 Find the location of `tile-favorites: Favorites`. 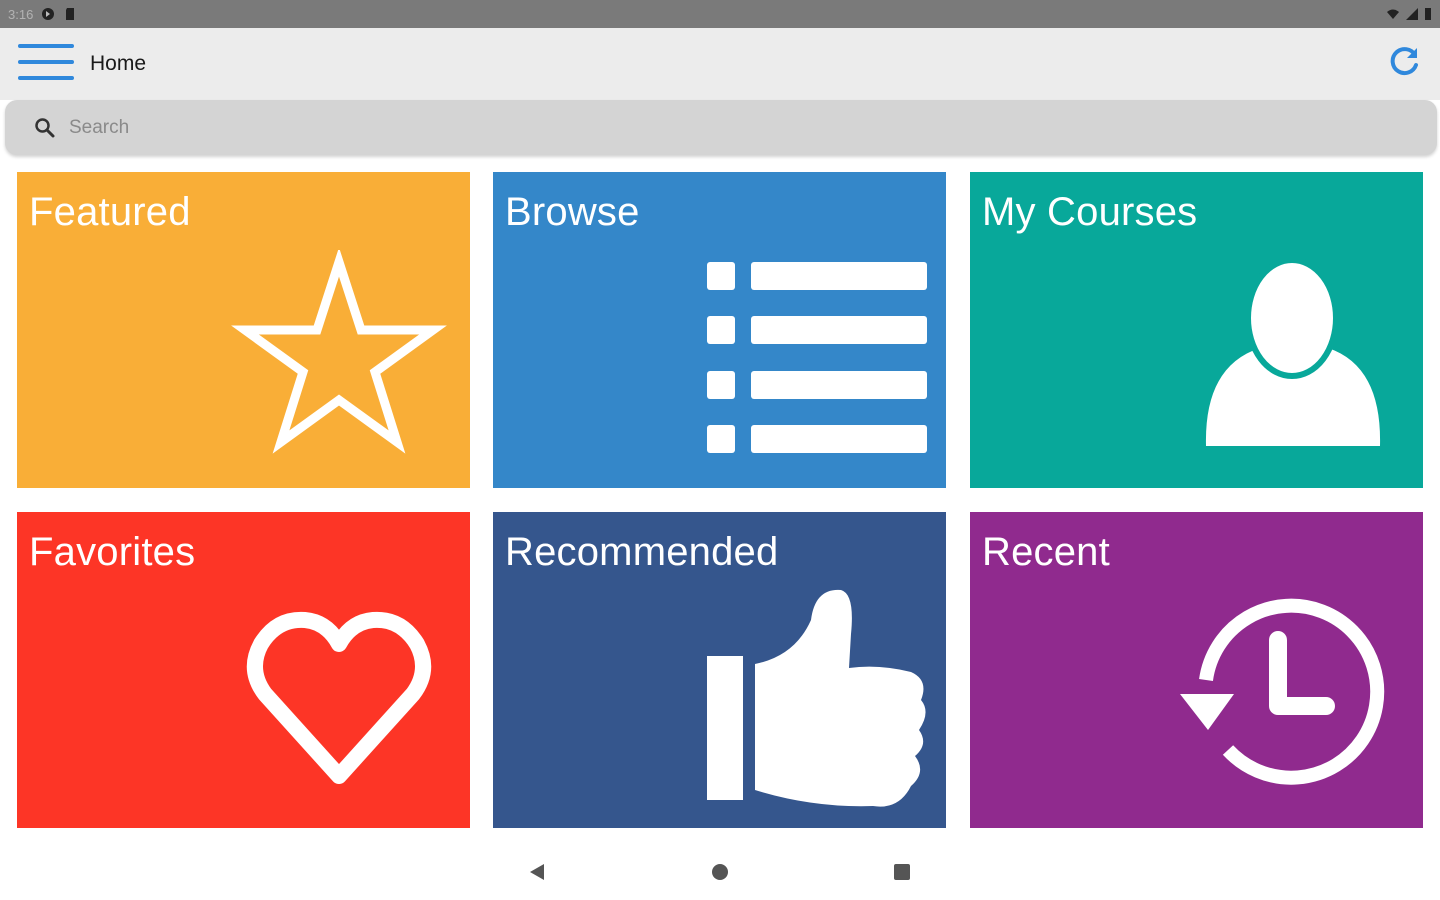

tile-favorites: Favorites is located at coordinates (243, 670).